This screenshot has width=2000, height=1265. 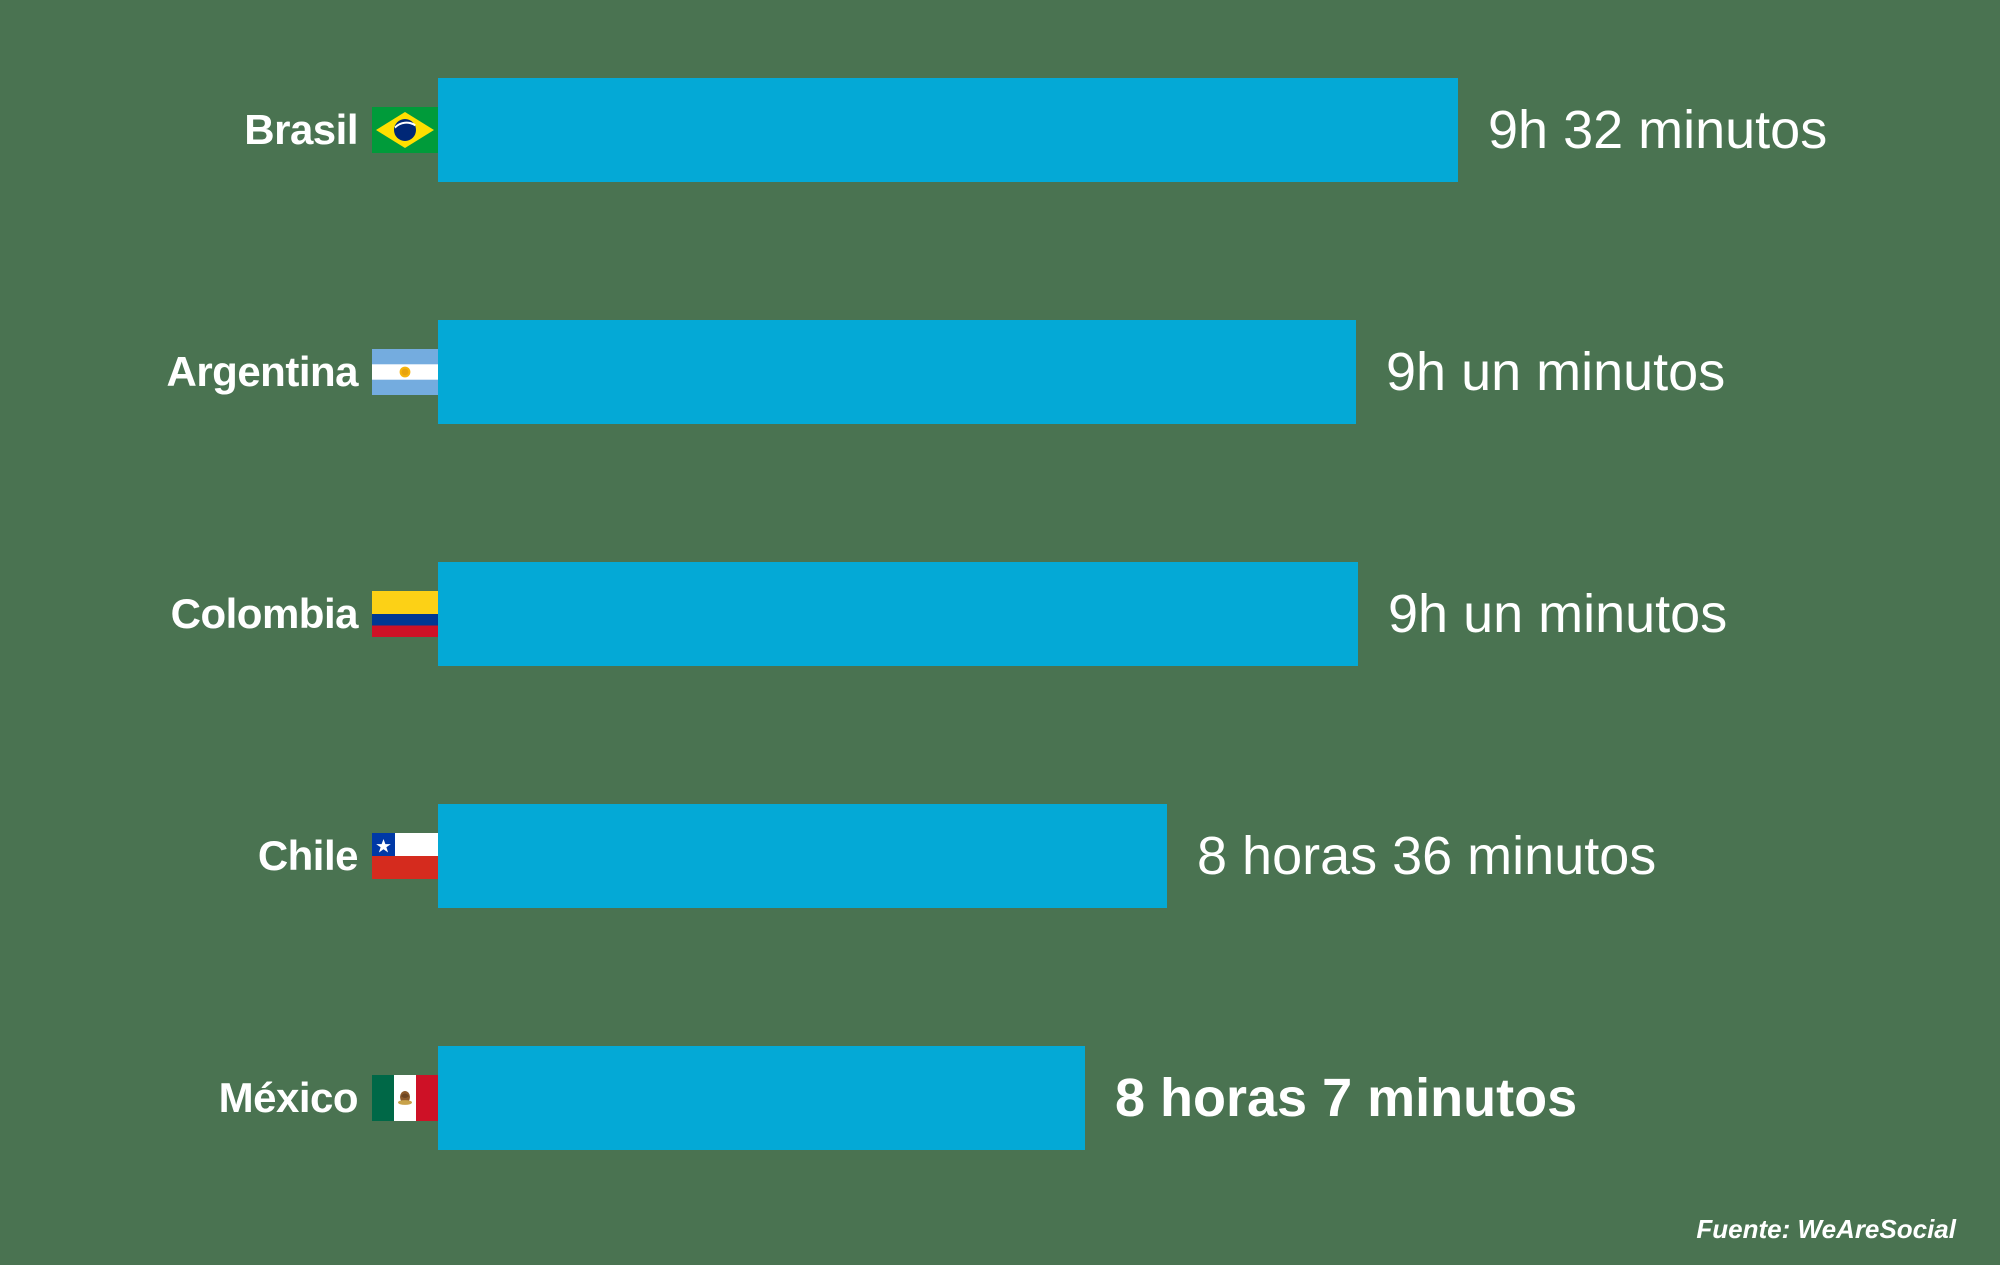 I want to click on flag-brazil-icon, so click(x=405, y=130).